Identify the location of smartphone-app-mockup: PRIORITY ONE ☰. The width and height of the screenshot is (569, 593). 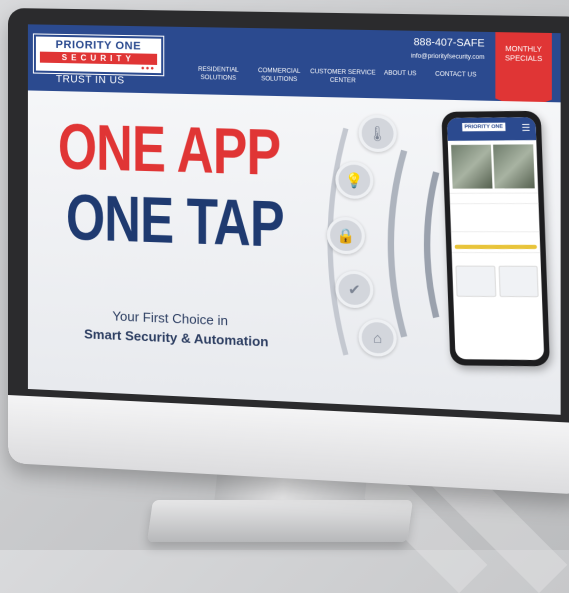
(495, 238).